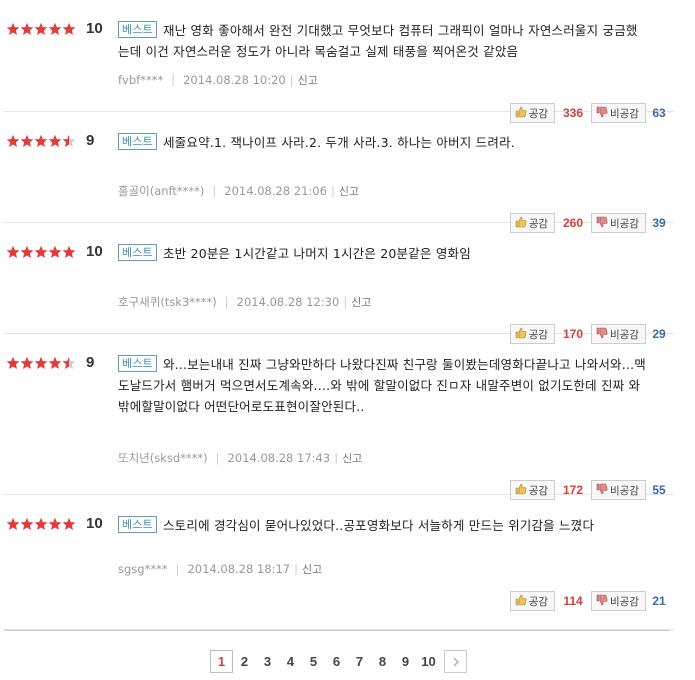  What do you see at coordinates (405, 661) in the screenshot?
I see `page-link: 9` at bounding box center [405, 661].